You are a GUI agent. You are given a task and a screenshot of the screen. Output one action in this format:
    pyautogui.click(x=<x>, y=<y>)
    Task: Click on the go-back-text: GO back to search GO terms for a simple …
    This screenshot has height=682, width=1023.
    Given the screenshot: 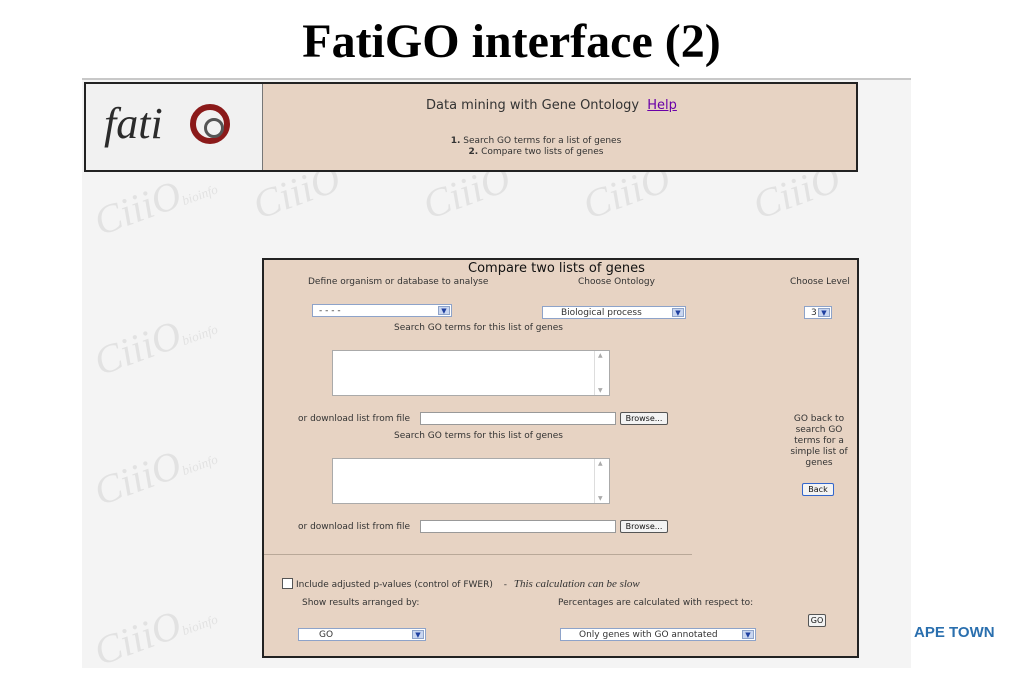 What is the action you would take?
    pyautogui.click(x=819, y=441)
    